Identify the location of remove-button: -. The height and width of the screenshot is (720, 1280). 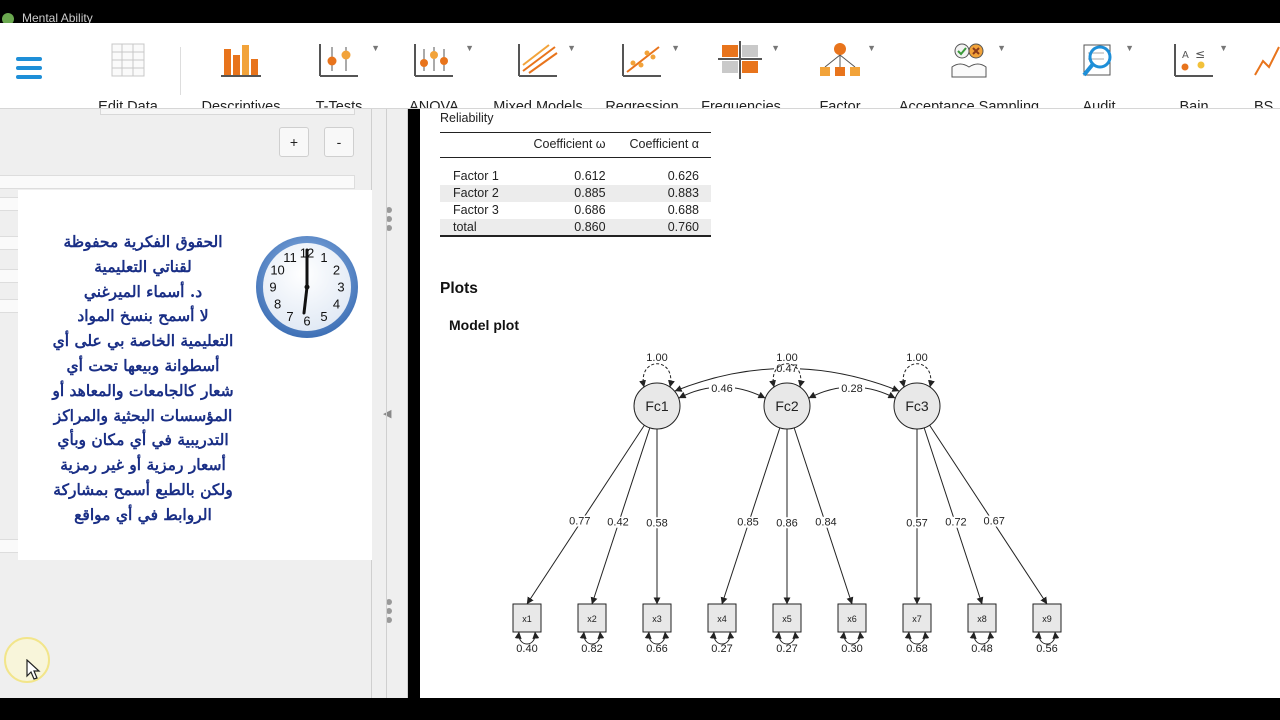
(339, 142).